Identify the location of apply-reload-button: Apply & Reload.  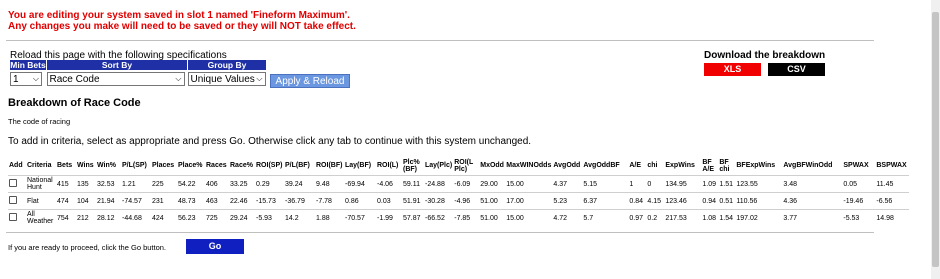
(310, 81).